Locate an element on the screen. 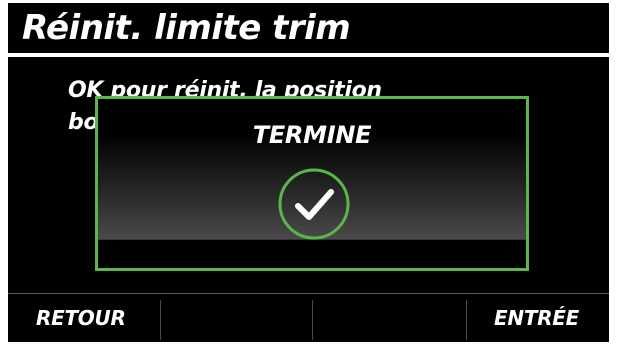 The height and width of the screenshot is (345, 617). title-divider is located at coordinates (308, 55).